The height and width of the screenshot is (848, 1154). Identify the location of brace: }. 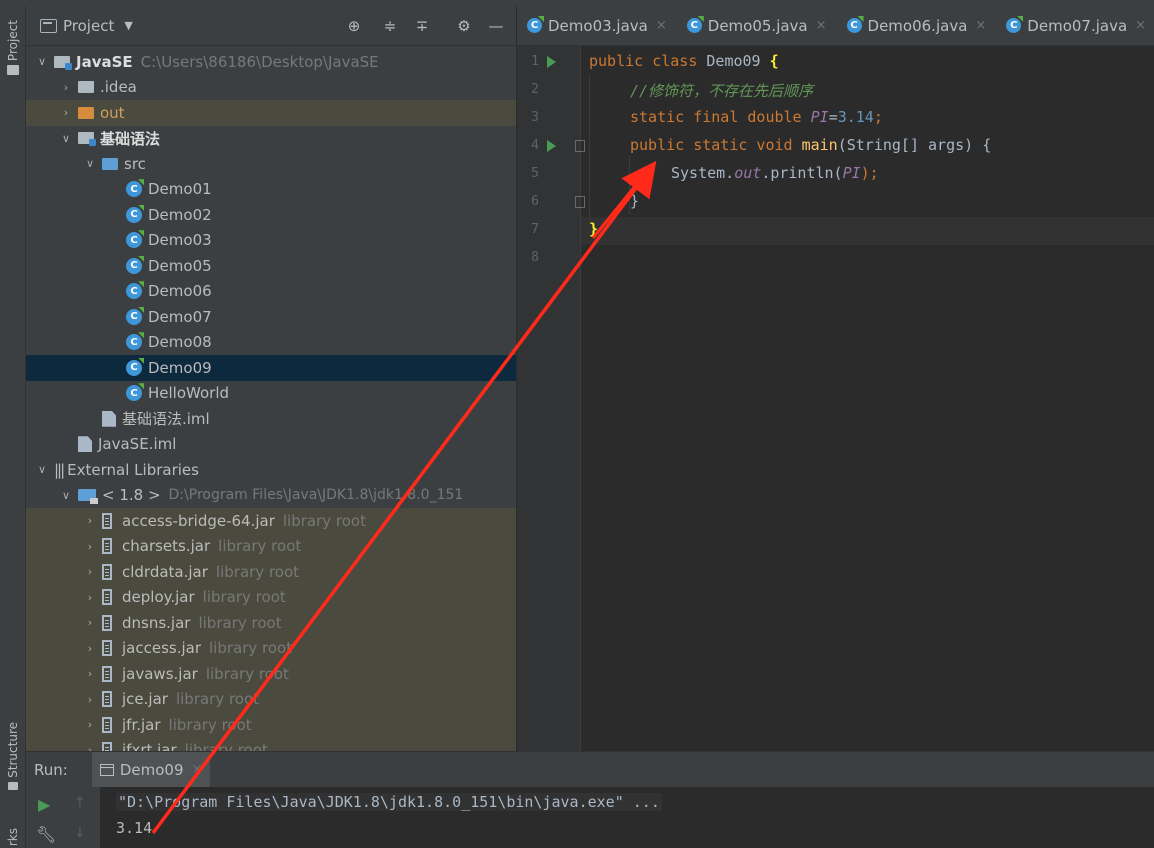
(594, 229).